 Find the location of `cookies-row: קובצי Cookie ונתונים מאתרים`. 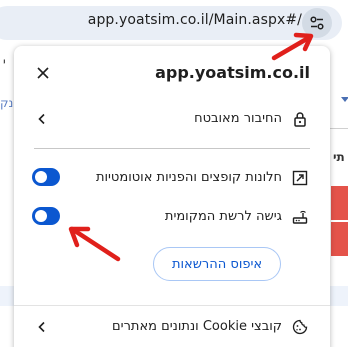

cookies-row: קובצי Cookie ונתונים מאתרים is located at coordinates (172, 327).